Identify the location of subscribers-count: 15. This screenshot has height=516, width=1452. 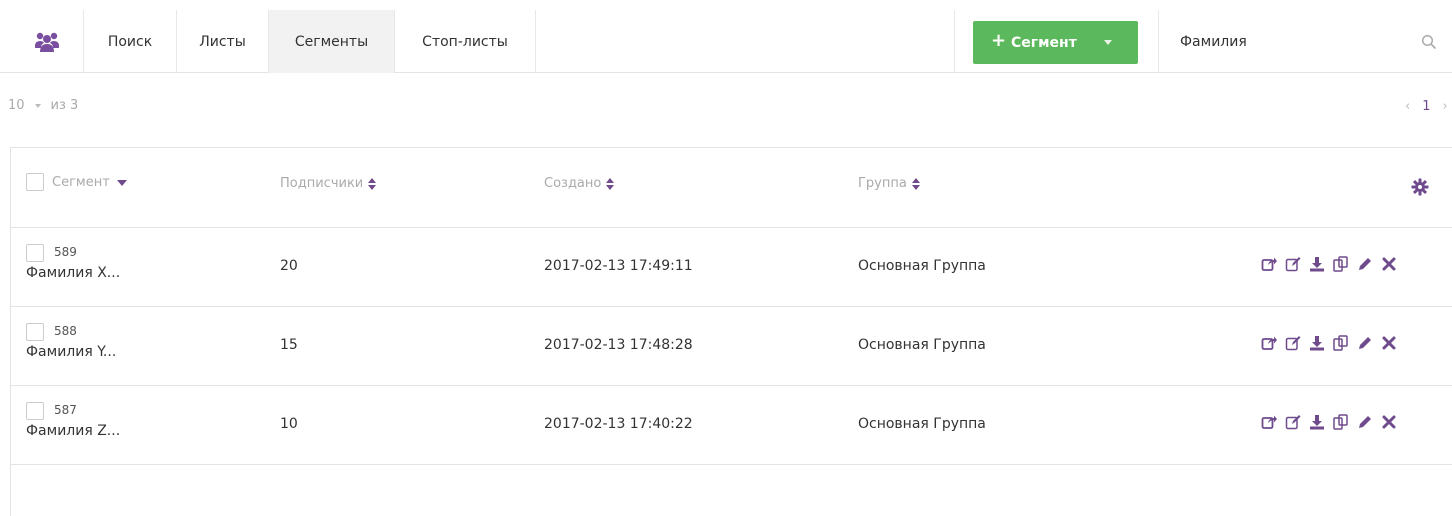
(289, 345).